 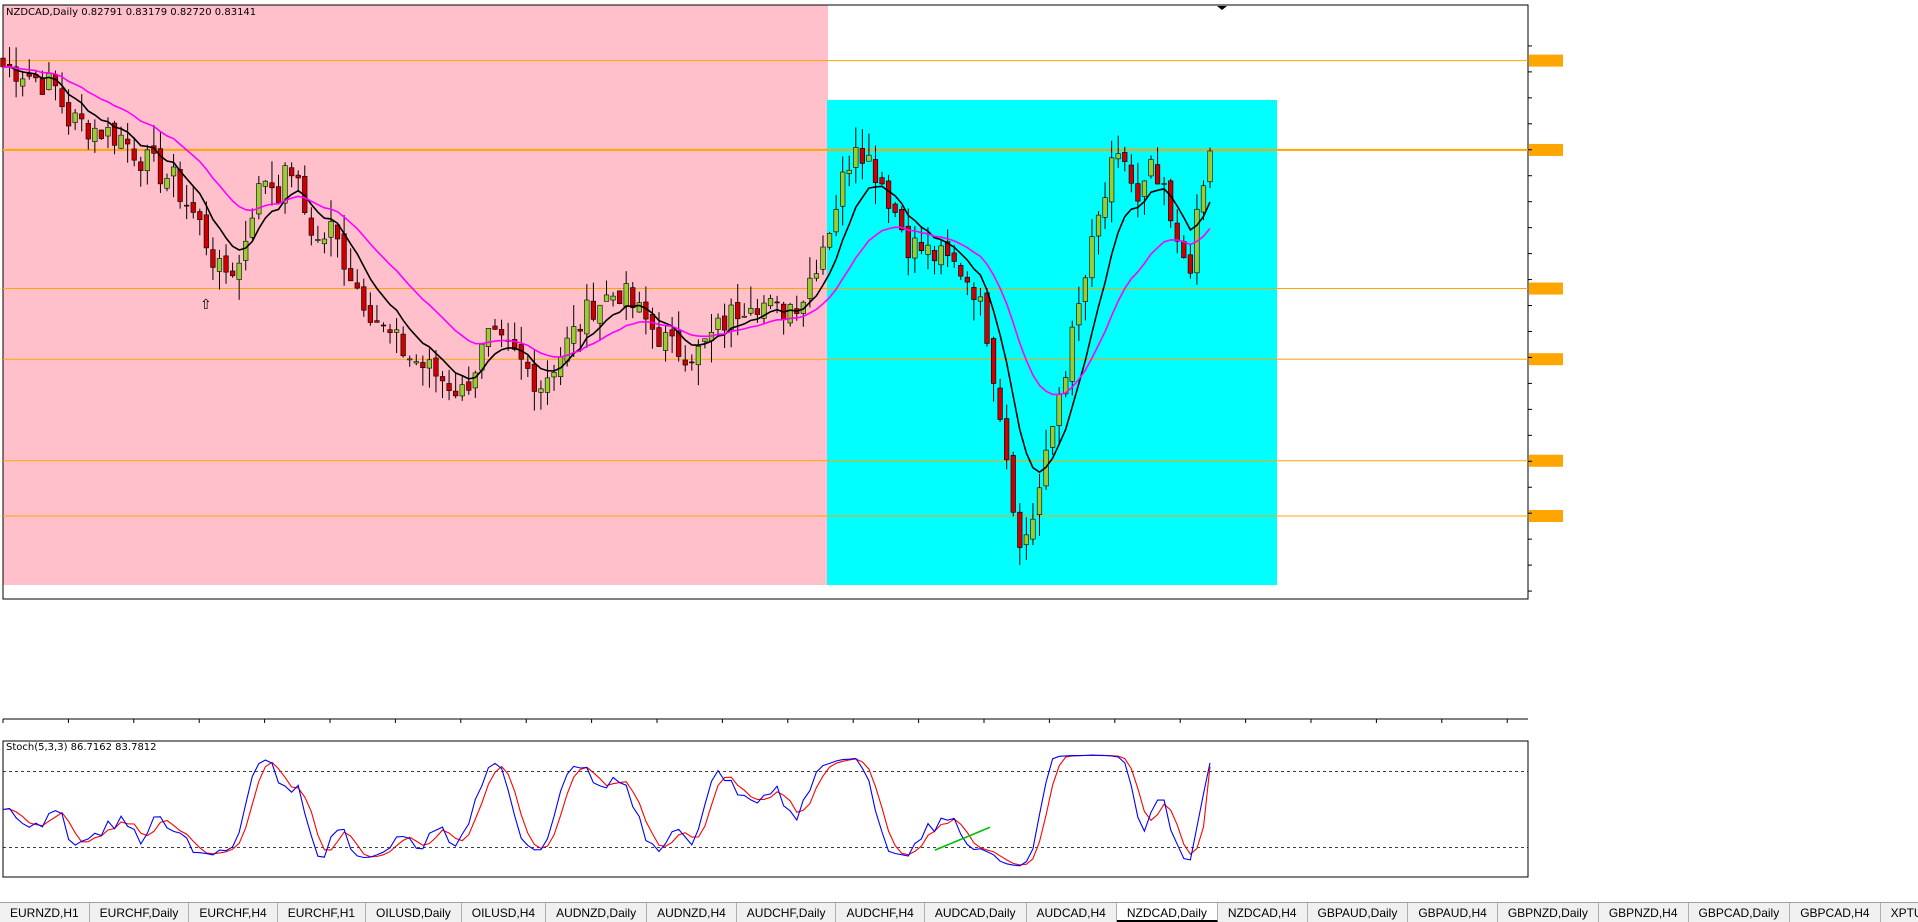 What do you see at coordinates (1263, 912) in the screenshot?
I see `tab-nzdcad-h4: NZDCAD,H4` at bounding box center [1263, 912].